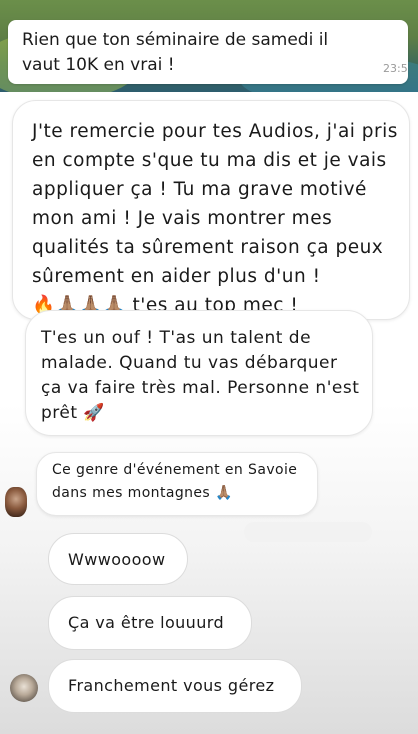 Image resolution: width=418 pixels, height=734 pixels. I want to click on reply-pill-1: Wwwoooow, so click(118, 559).